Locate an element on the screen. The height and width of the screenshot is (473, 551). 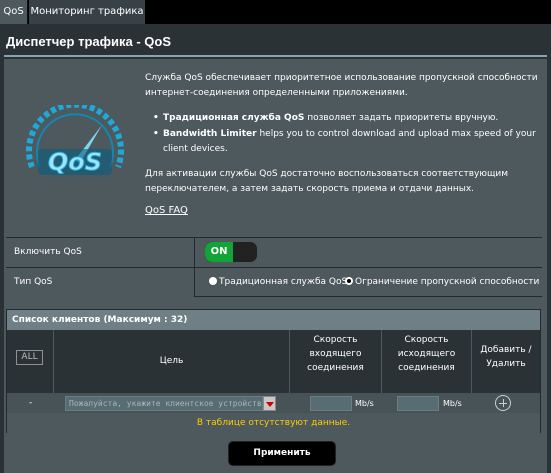
column-add-delete: Добавить / Удалить is located at coordinates (506, 357).